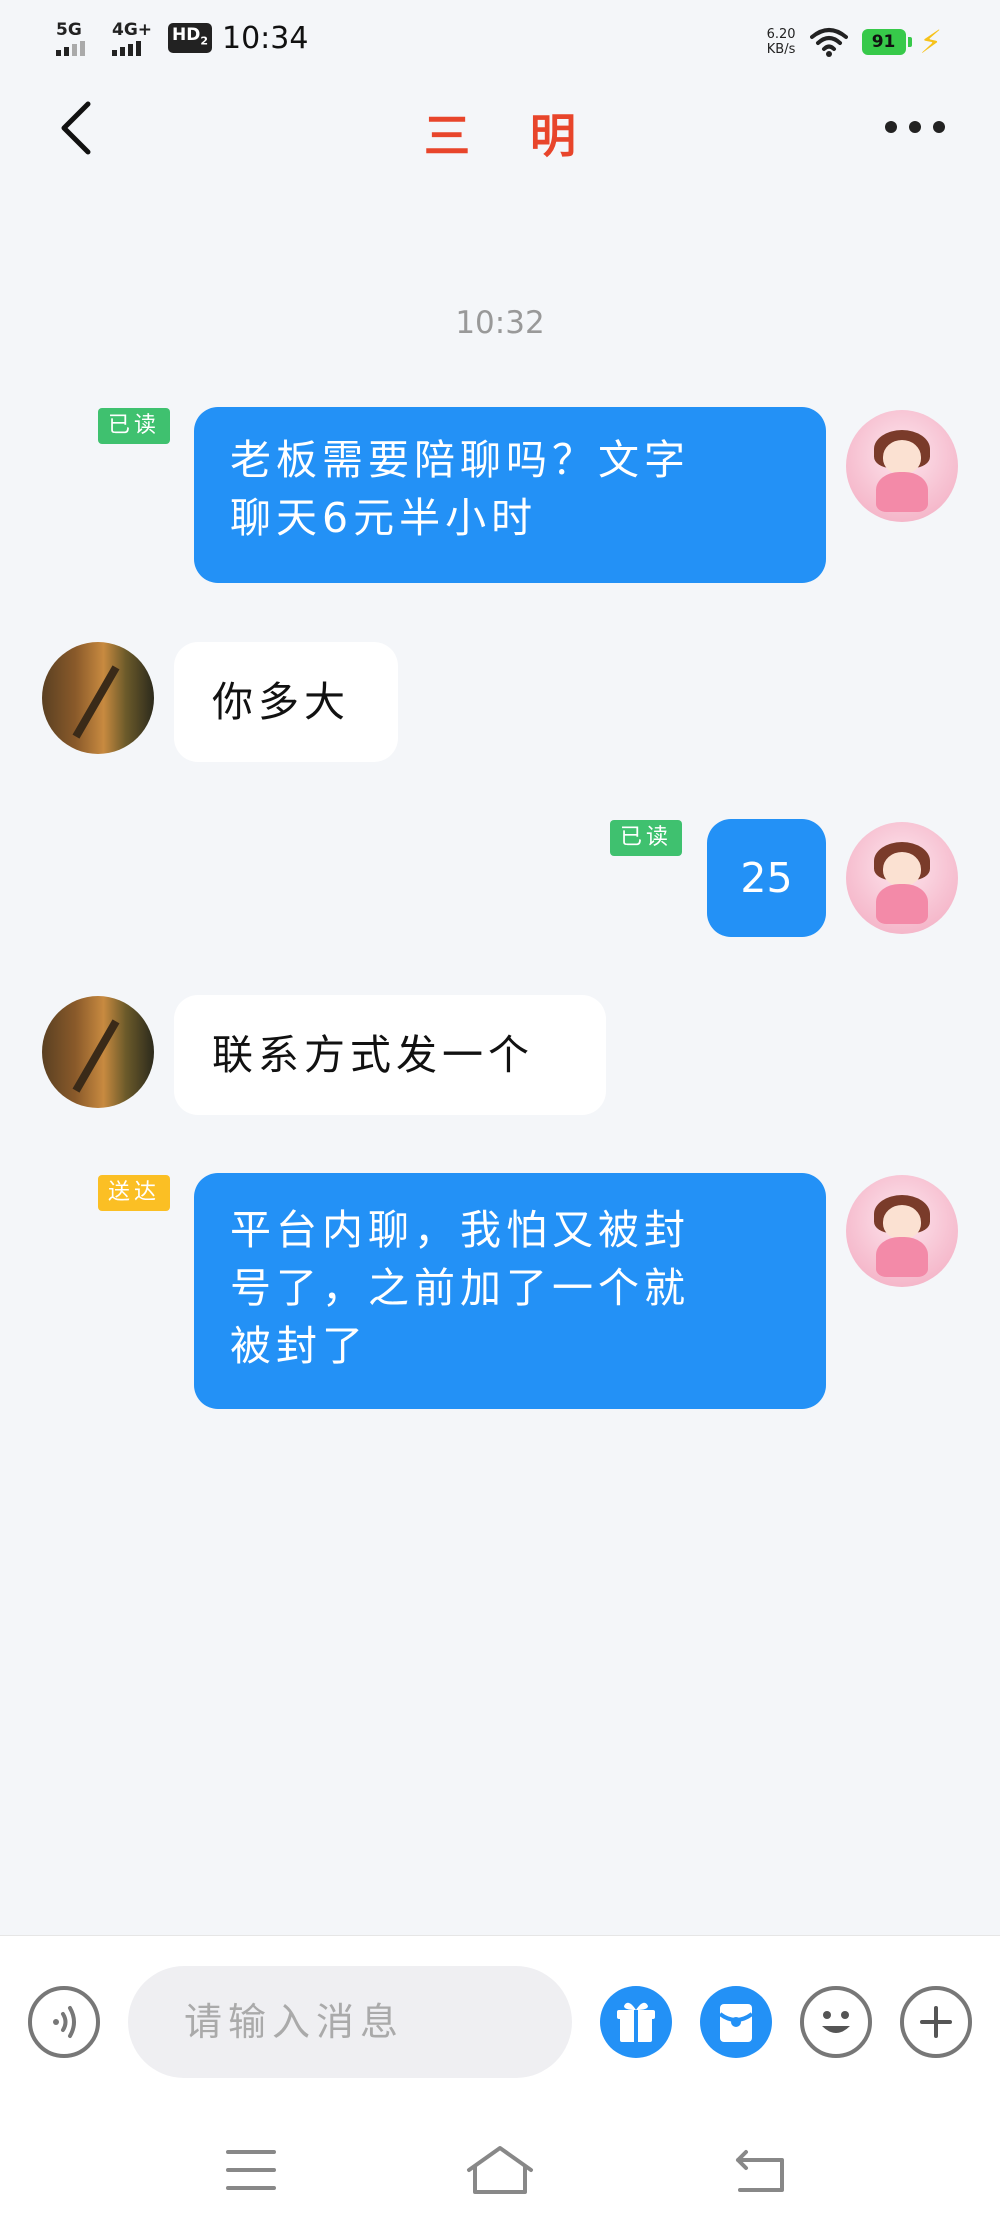  What do you see at coordinates (190, 38) in the screenshot?
I see `hd-badge: HD2` at bounding box center [190, 38].